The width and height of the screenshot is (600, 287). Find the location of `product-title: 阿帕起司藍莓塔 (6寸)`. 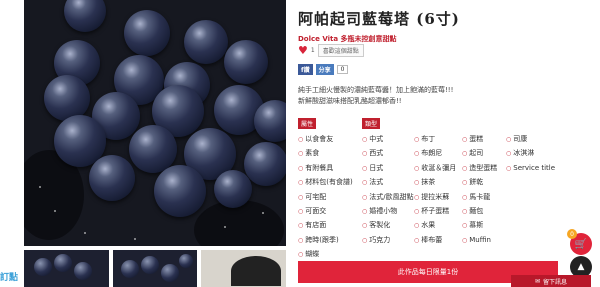

product-title: 阿帕起司藍莓塔 (6寸) is located at coordinates (379, 19).